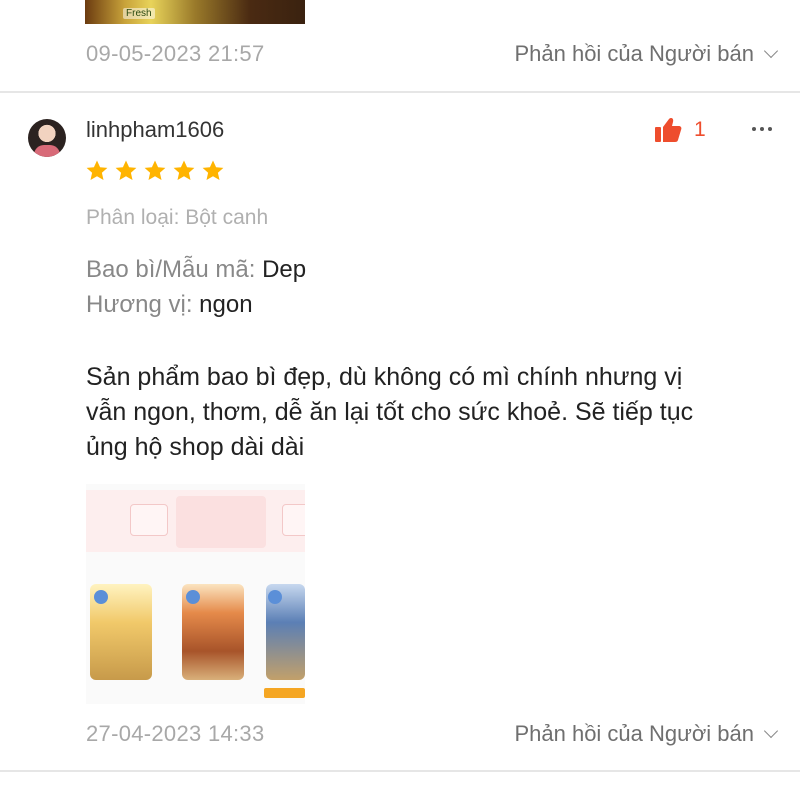 Image resolution: width=800 pixels, height=800 pixels. What do you see at coordinates (762, 129) in the screenshot?
I see `more-horizontal-icon` at bounding box center [762, 129].